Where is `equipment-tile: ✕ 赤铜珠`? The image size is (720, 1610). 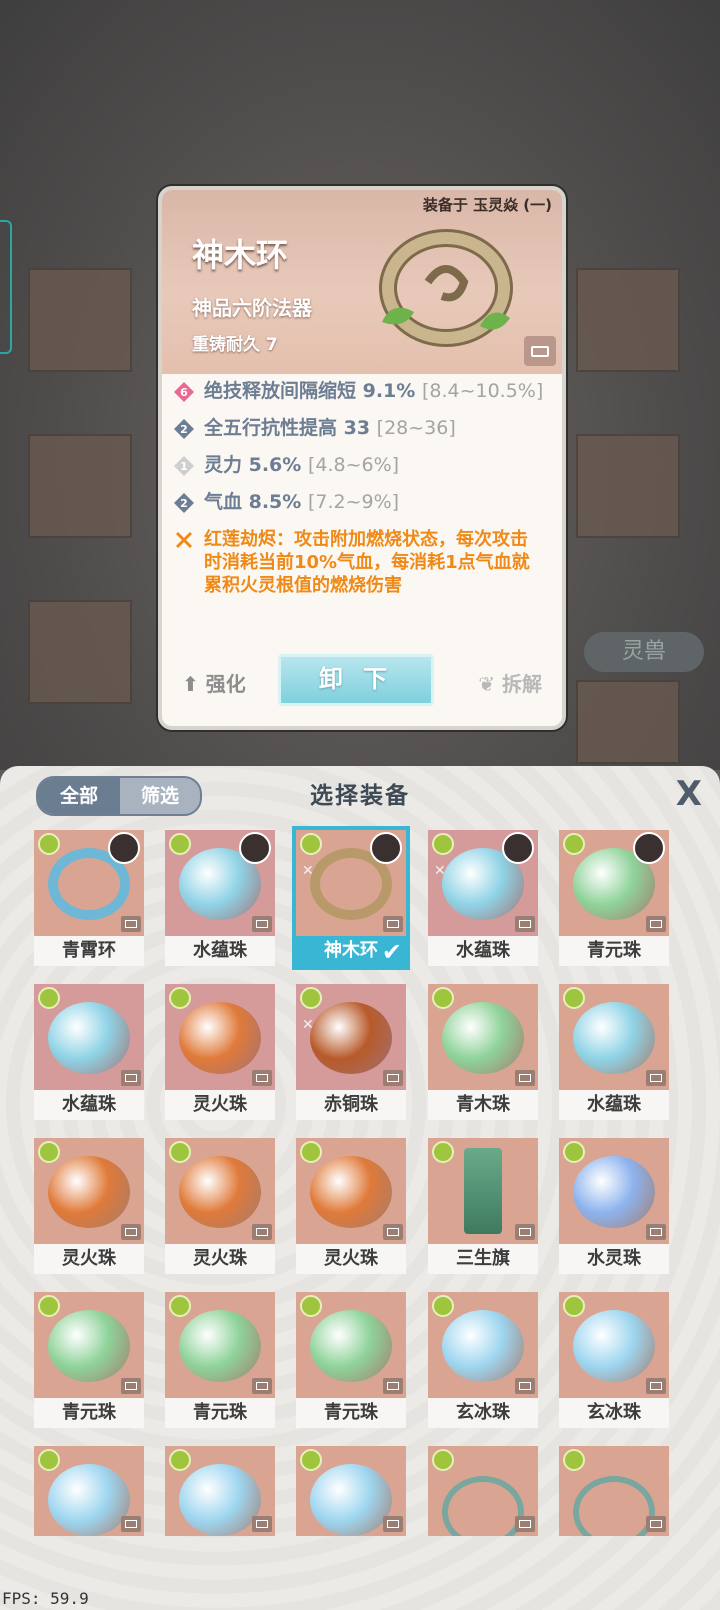
equipment-tile: ✕ 赤铜珠 is located at coordinates (351, 1052).